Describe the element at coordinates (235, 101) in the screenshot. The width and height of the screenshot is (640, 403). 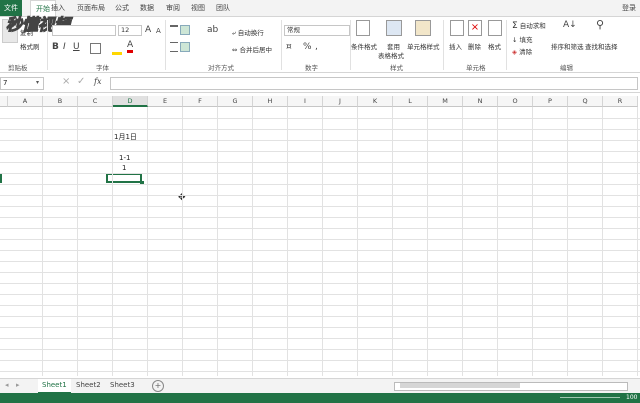
I see `column-header-g: G` at that location.